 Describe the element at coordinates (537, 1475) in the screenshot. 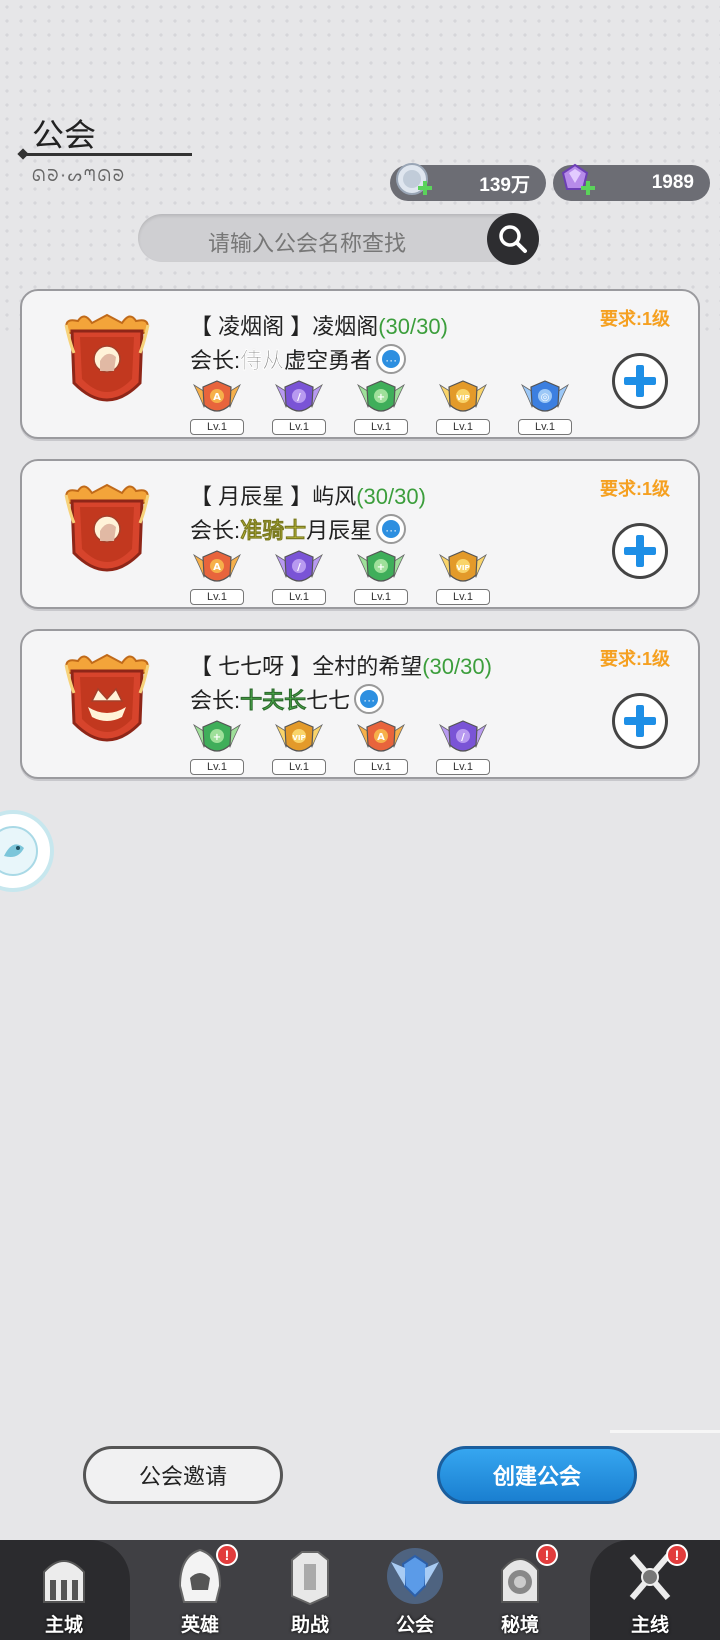

I see `create-guild-button: 创建公会` at that location.